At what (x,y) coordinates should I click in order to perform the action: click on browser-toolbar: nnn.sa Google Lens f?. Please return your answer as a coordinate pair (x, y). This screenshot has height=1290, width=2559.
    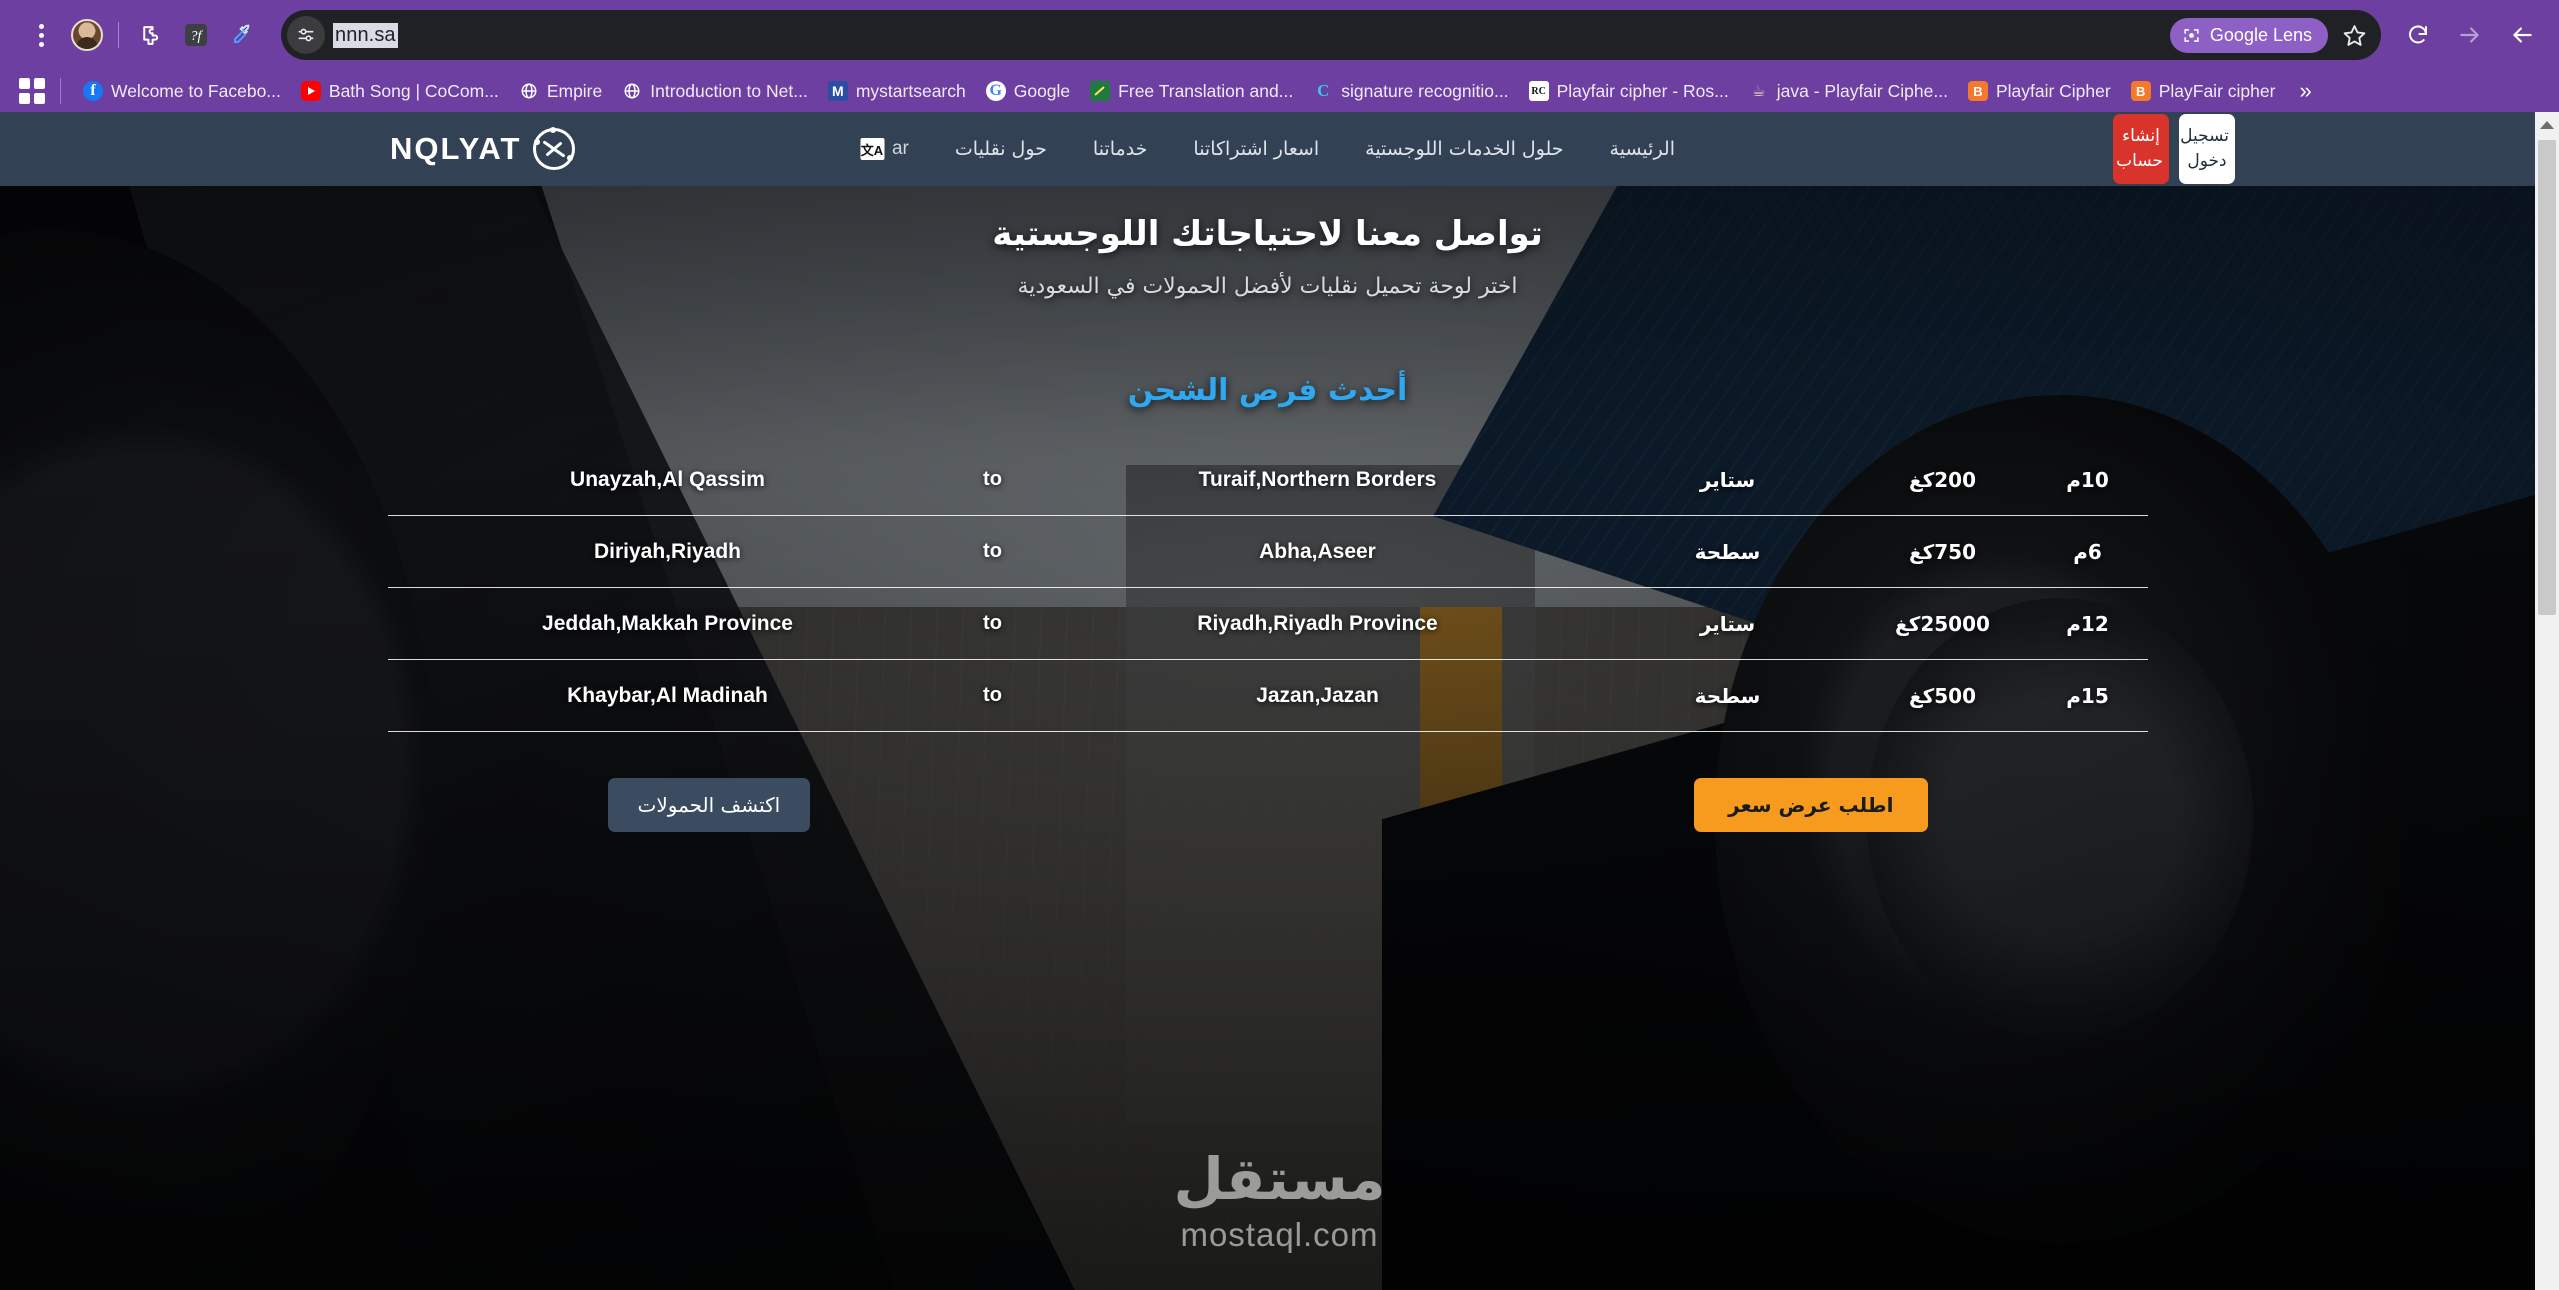
    Looking at the image, I should click on (1279, 35).